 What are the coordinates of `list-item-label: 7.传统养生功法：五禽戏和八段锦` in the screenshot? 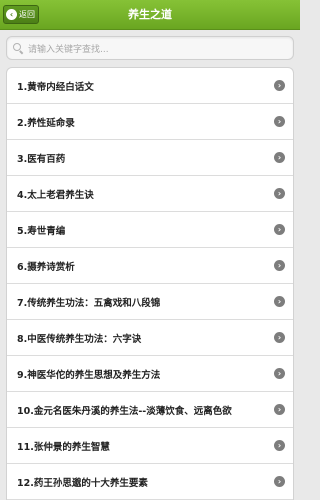 It's located at (89, 303).